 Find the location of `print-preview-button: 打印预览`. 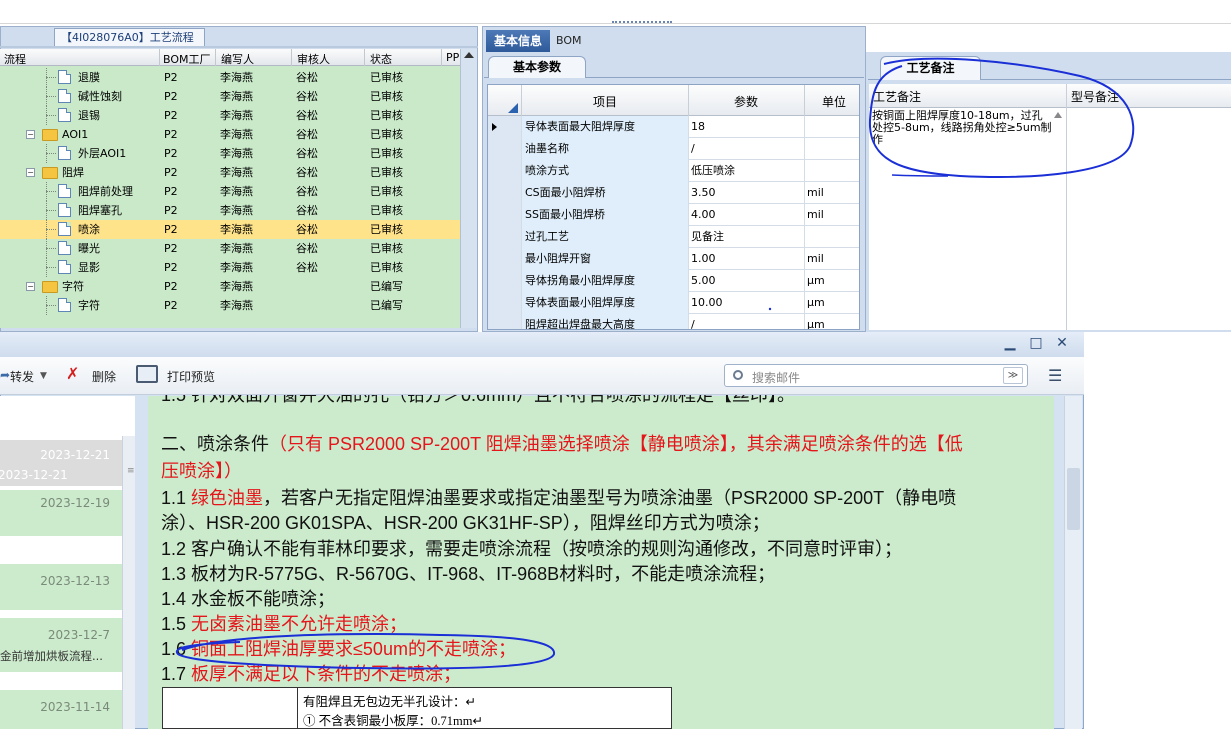

print-preview-button: 打印预览 is located at coordinates (191, 376).